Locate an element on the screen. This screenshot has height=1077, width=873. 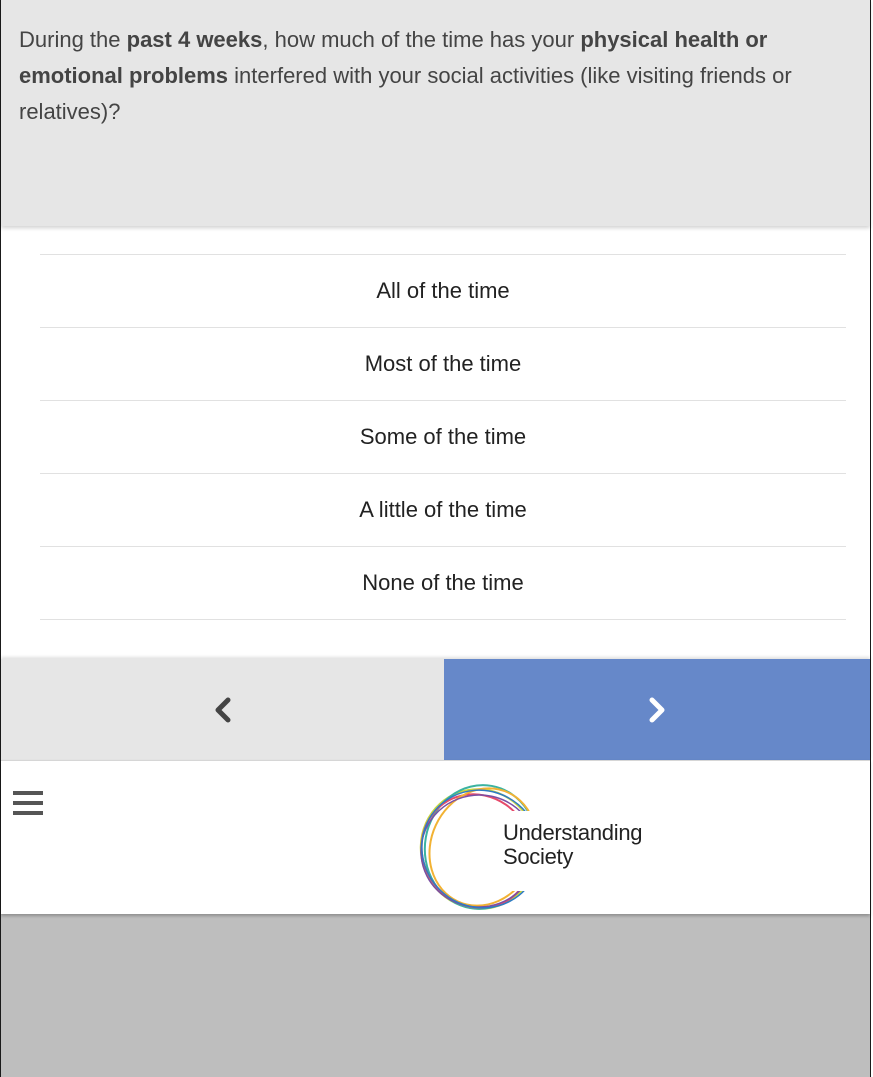
answer-label: Some of the time is located at coordinates (443, 436).